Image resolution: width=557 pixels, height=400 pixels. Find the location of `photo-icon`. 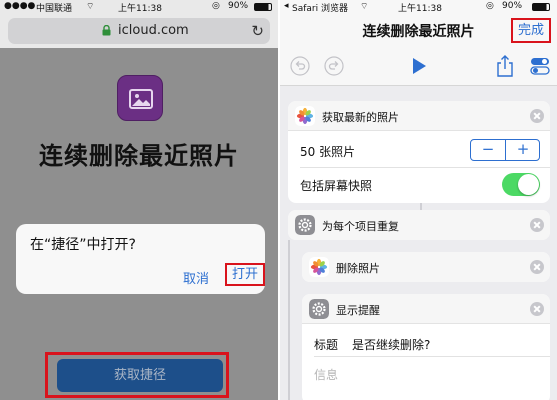

photo-icon is located at coordinates (141, 99).